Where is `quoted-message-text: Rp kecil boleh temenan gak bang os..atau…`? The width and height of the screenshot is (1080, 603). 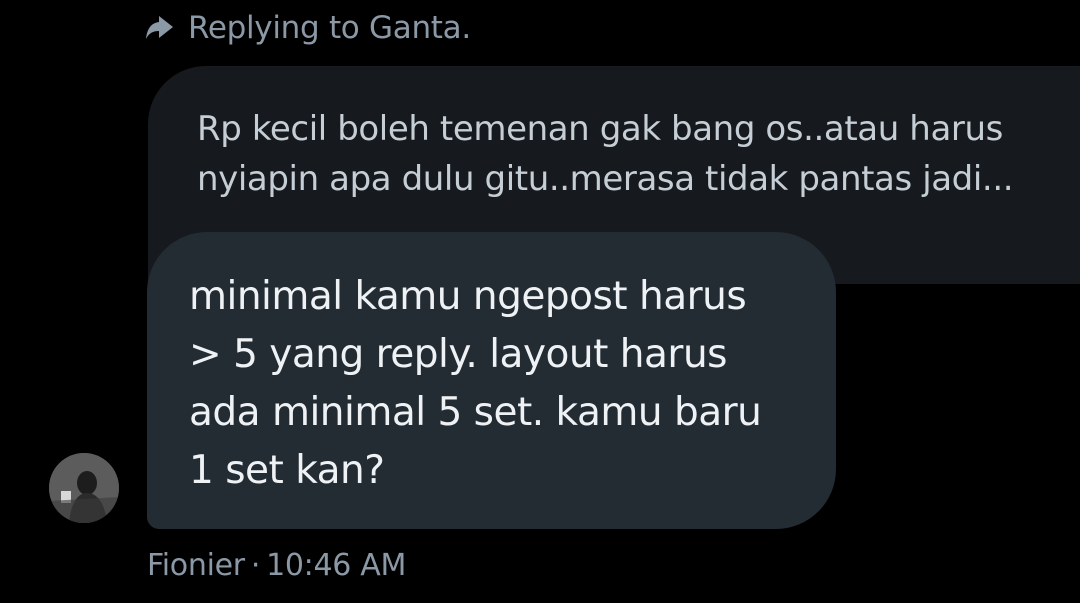 quoted-message-text: Rp kecil boleh temenan gak bang os..atau… is located at coordinates (605, 154).